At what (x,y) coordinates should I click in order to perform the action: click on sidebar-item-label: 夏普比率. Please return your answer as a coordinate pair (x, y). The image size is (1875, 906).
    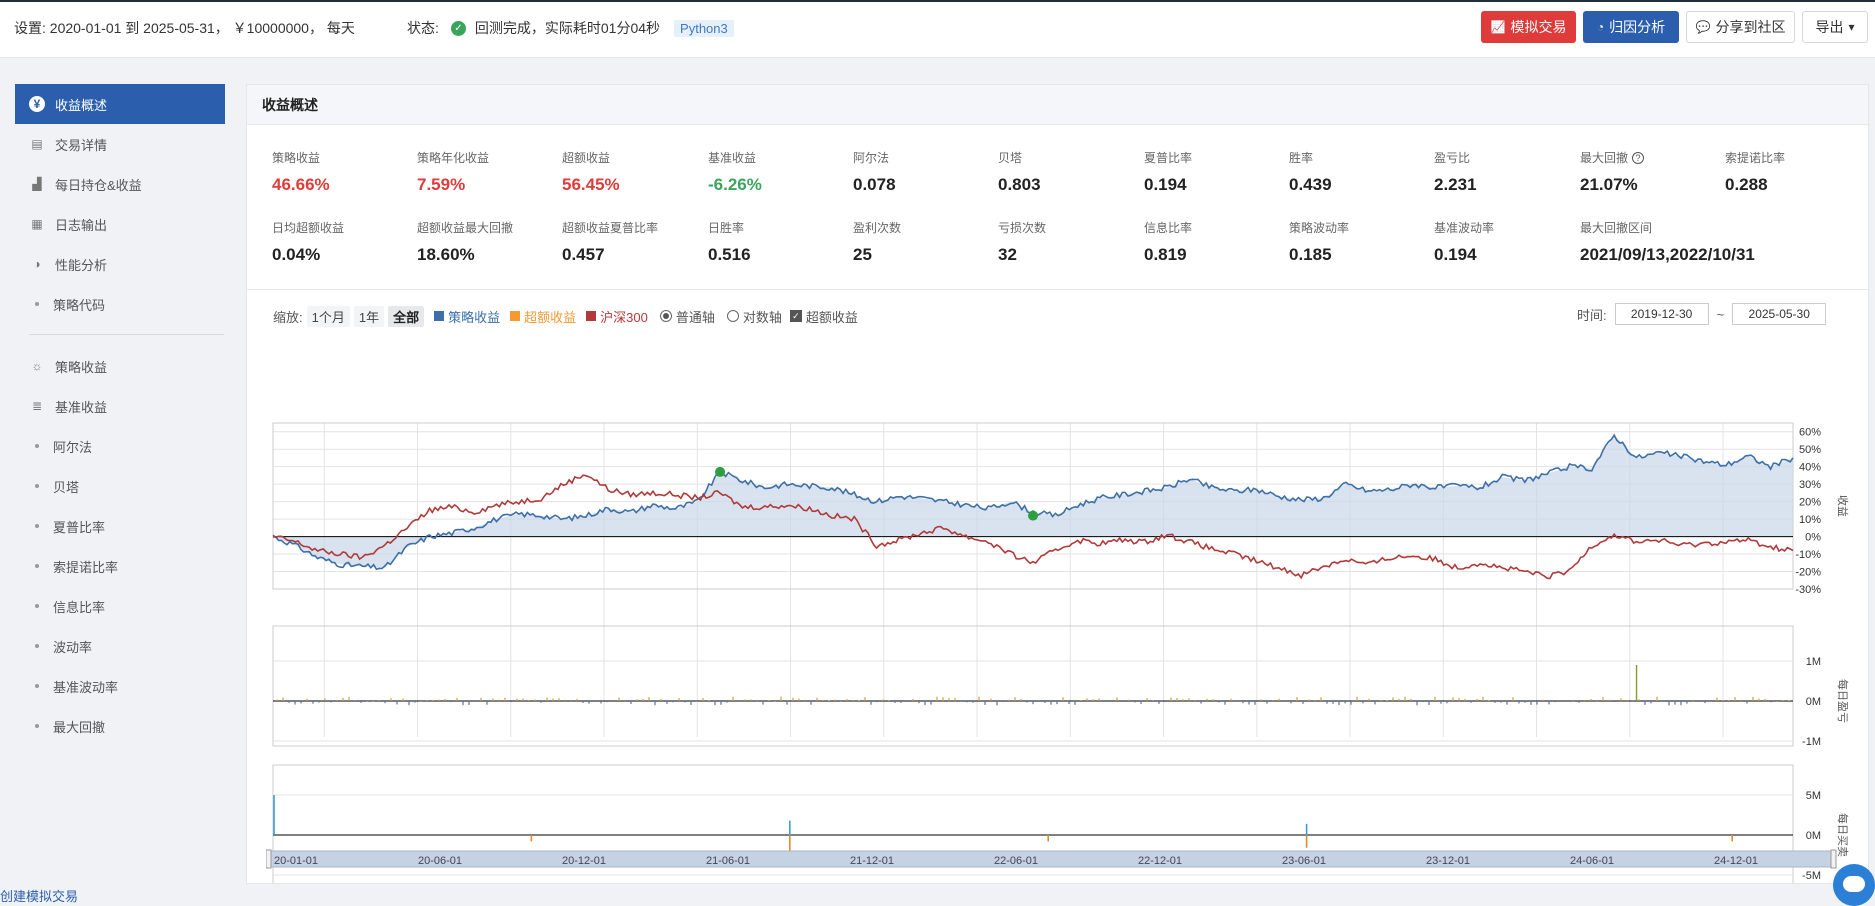
    Looking at the image, I should click on (79, 527).